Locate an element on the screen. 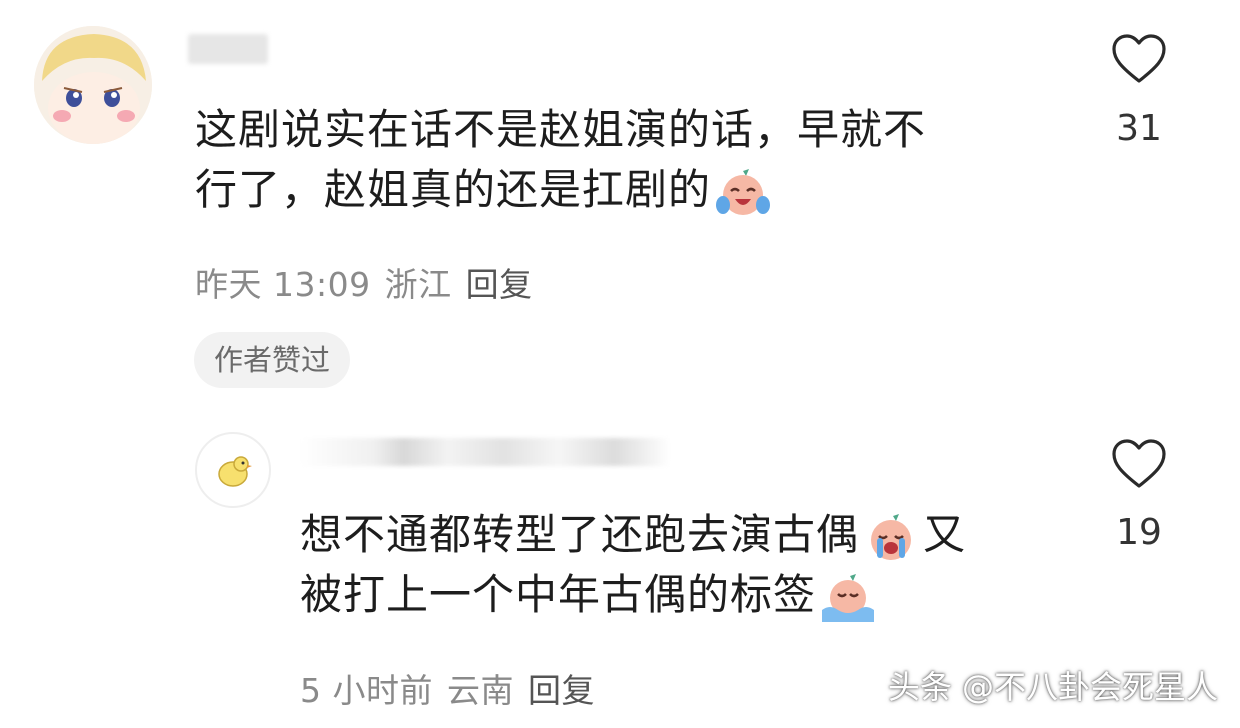  author-liked-badge: 作者赞过 is located at coordinates (272, 360).